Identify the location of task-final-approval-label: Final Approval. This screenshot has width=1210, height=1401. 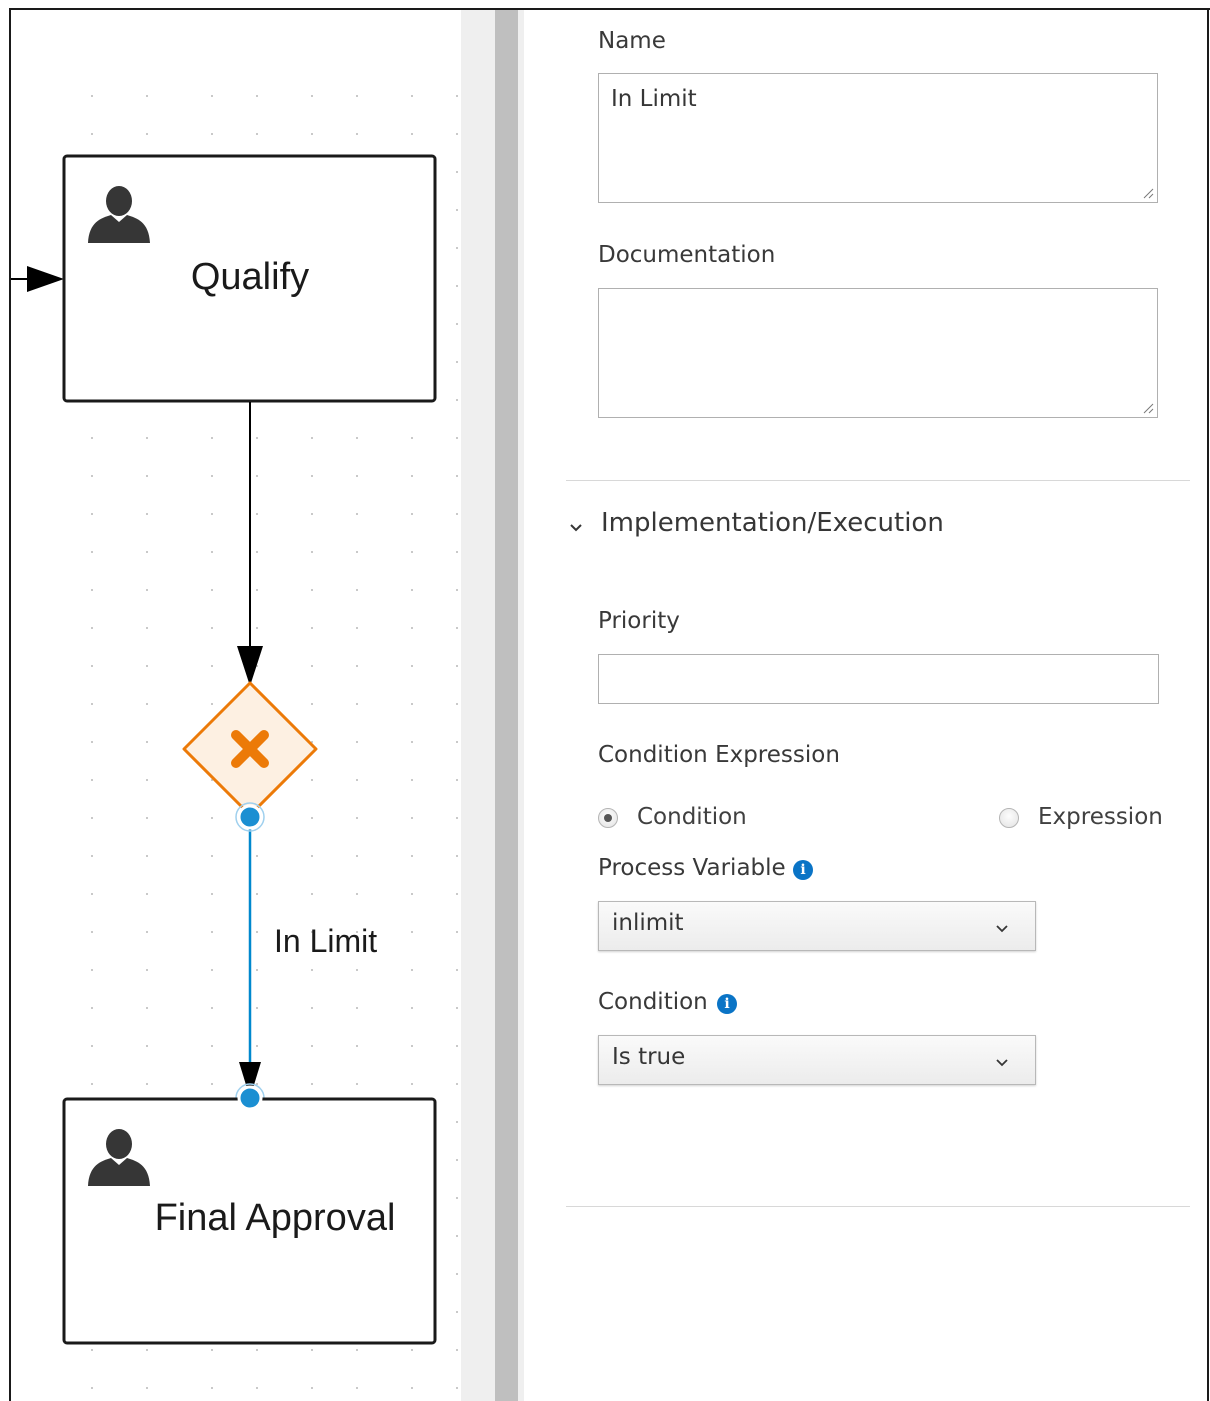
(275, 1218).